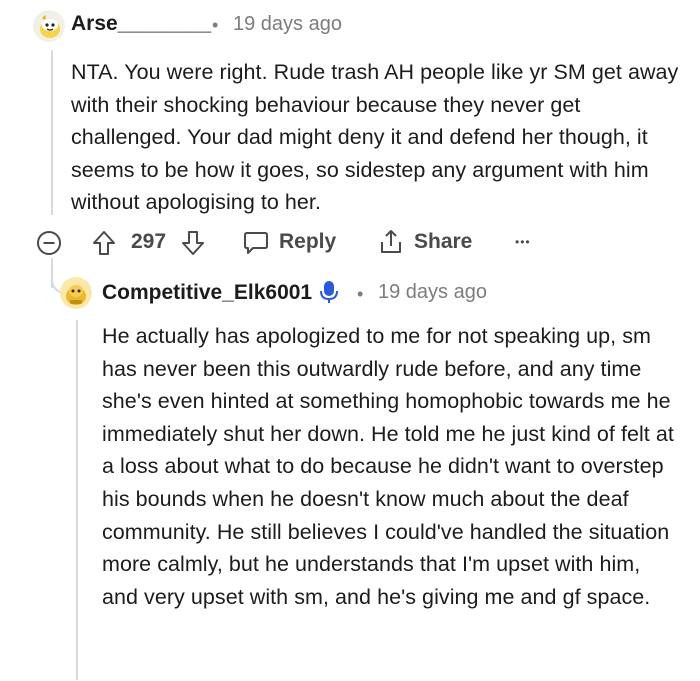  I want to click on reply-avatar, so click(76, 293).